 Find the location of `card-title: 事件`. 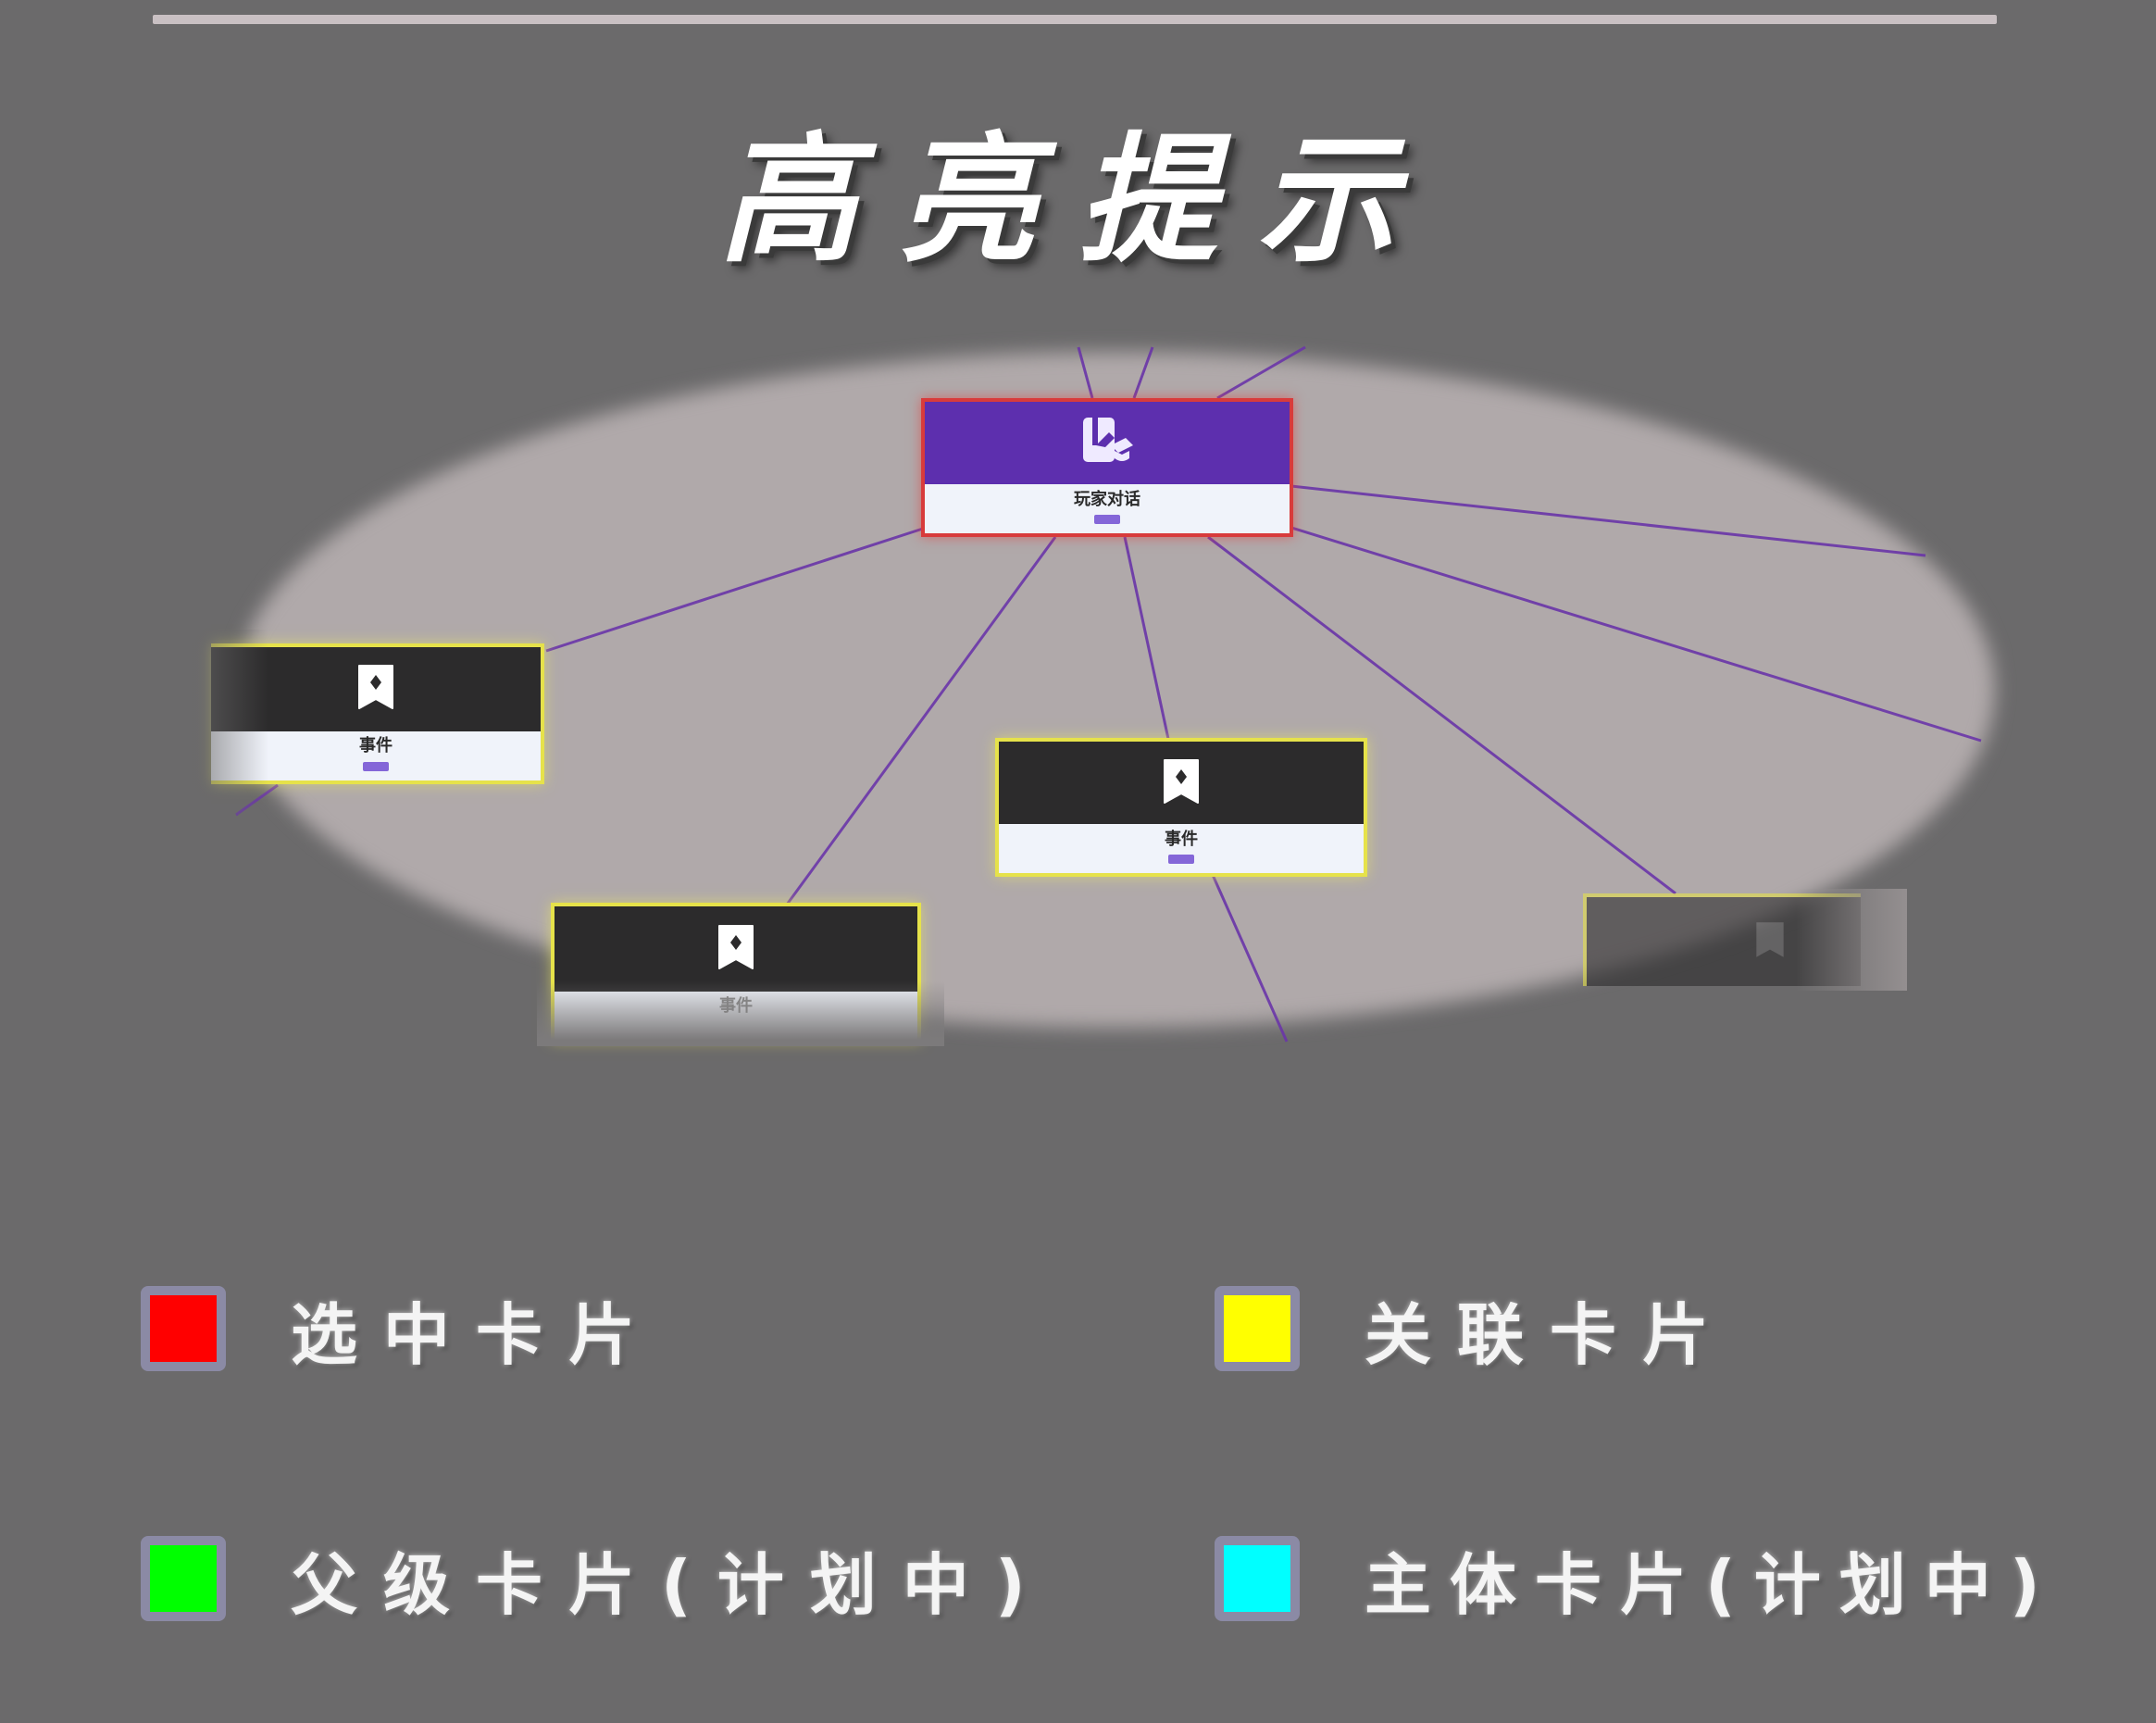

card-title: 事件 is located at coordinates (1181, 839).